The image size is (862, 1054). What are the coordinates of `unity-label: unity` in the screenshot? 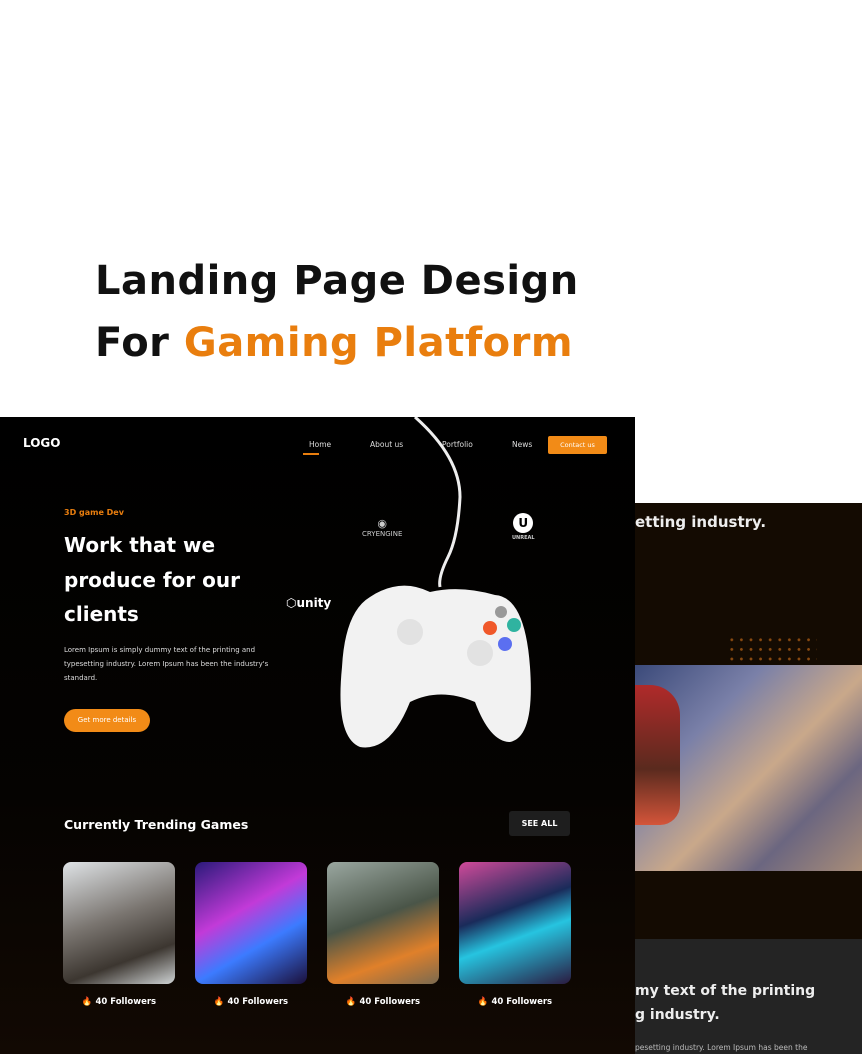 It's located at (314, 603).